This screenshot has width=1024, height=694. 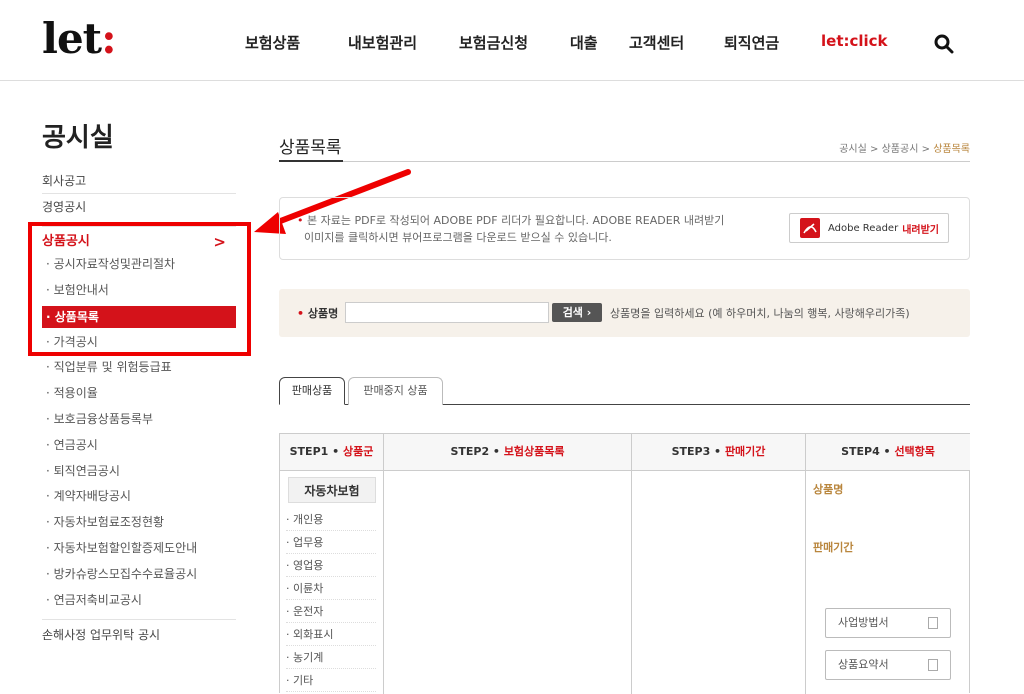 What do you see at coordinates (72, 38) in the screenshot?
I see `logo-text: let` at bounding box center [72, 38].